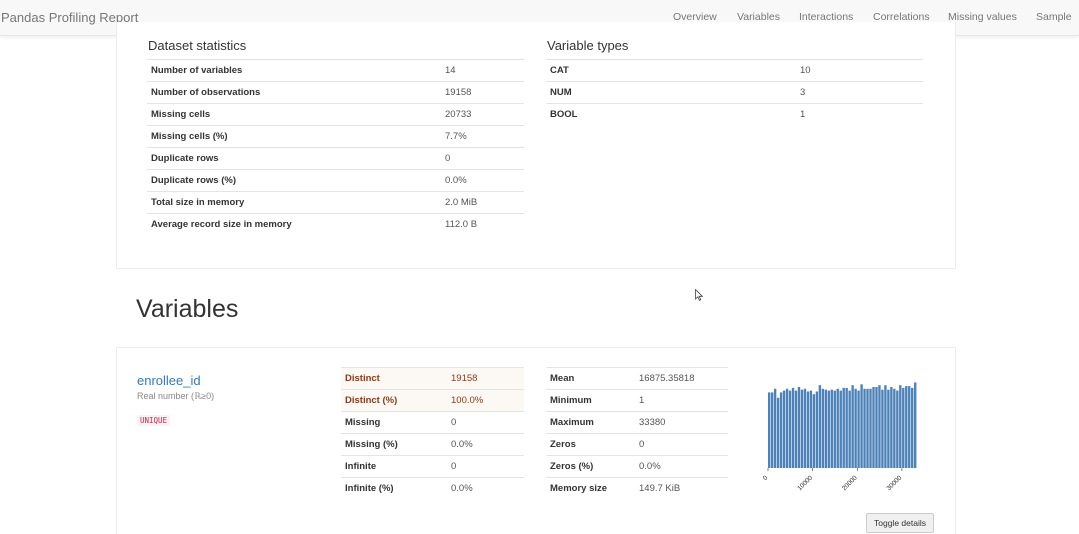 The height and width of the screenshot is (534, 1079). Describe the element at coordinates (296, 70) in the screenshot. I see `dataset-stat-label: Number of variables` at that location.